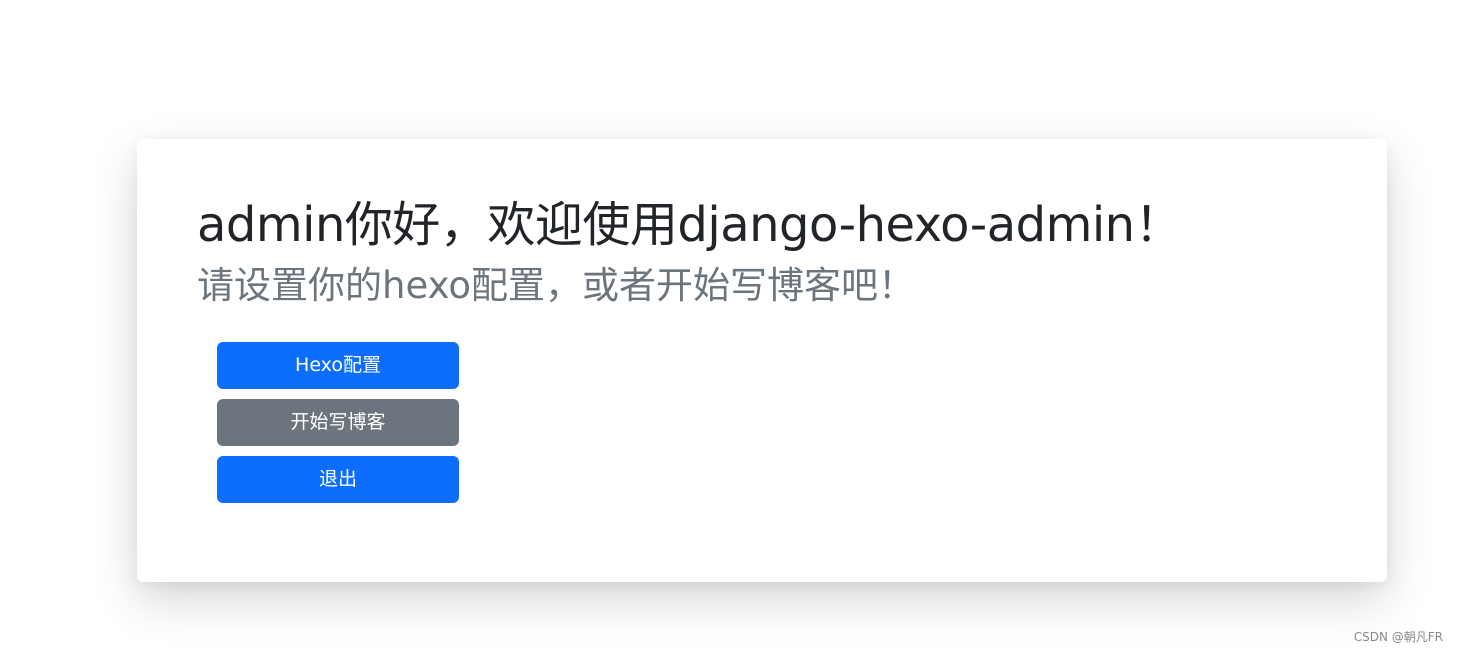 Image resolution: width=1458 pixels, height=654 pixels. I want to click on action-buttons: Hexo配置 开始写博客 退出, so click(338, 427).